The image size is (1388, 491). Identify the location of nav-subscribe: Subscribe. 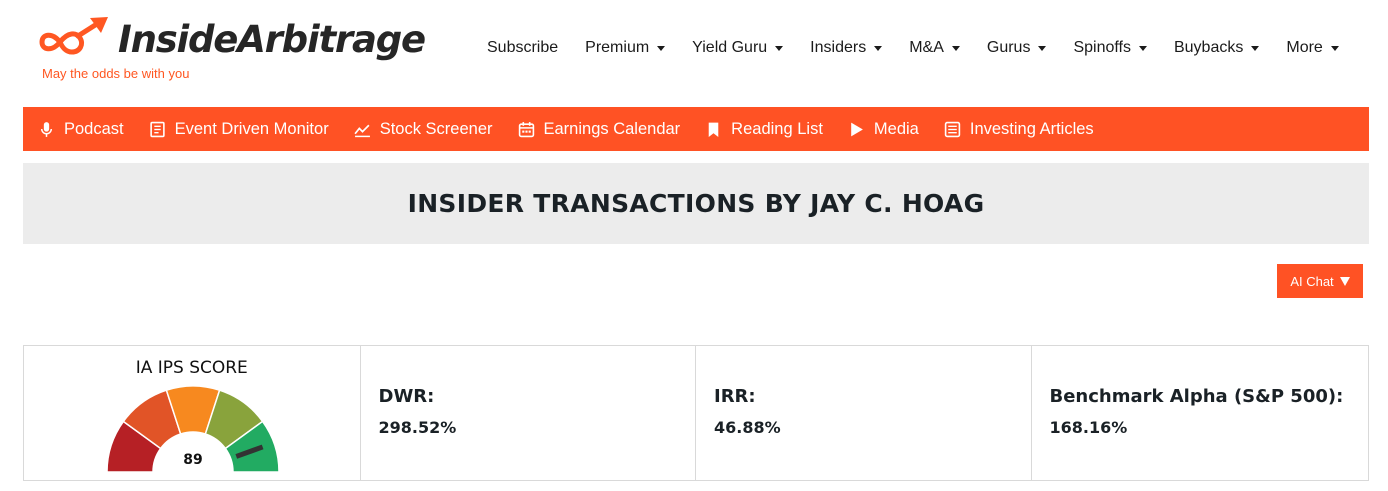
(522, 48).